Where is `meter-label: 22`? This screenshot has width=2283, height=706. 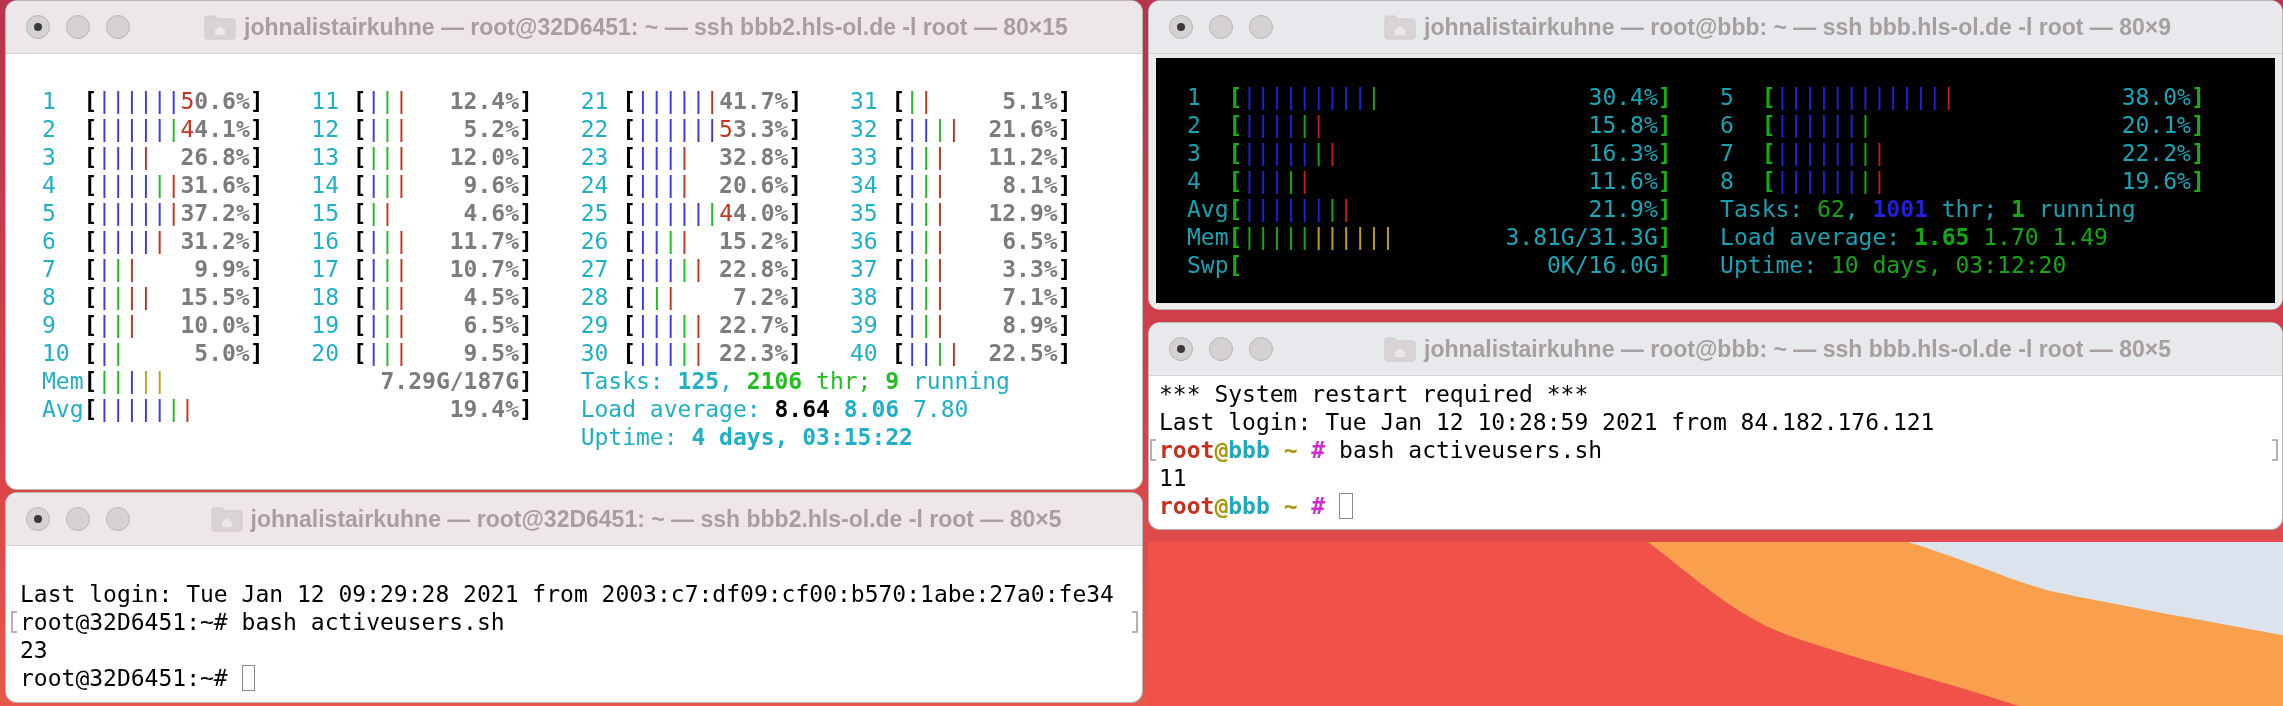
meter-label: 22 is located at coordinates (595, 129).